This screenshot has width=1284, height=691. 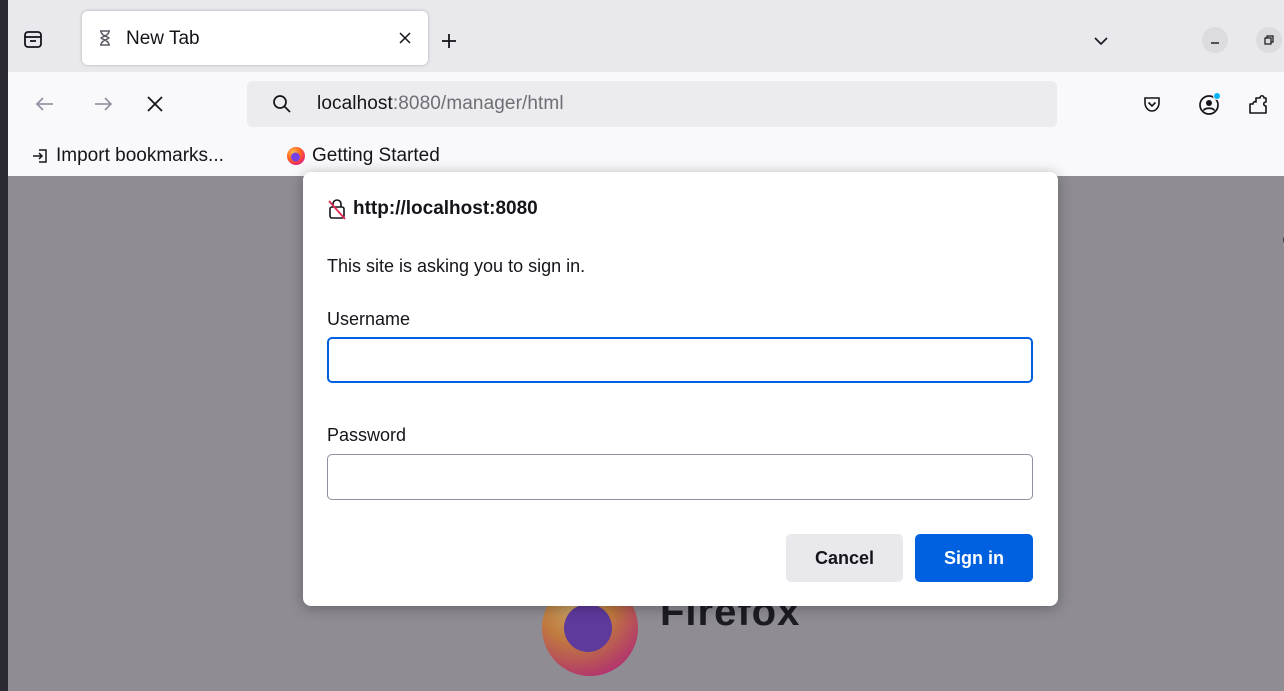 I want to click on url-bar: localhost:8080/manager/html, so click(x=652, y=104).